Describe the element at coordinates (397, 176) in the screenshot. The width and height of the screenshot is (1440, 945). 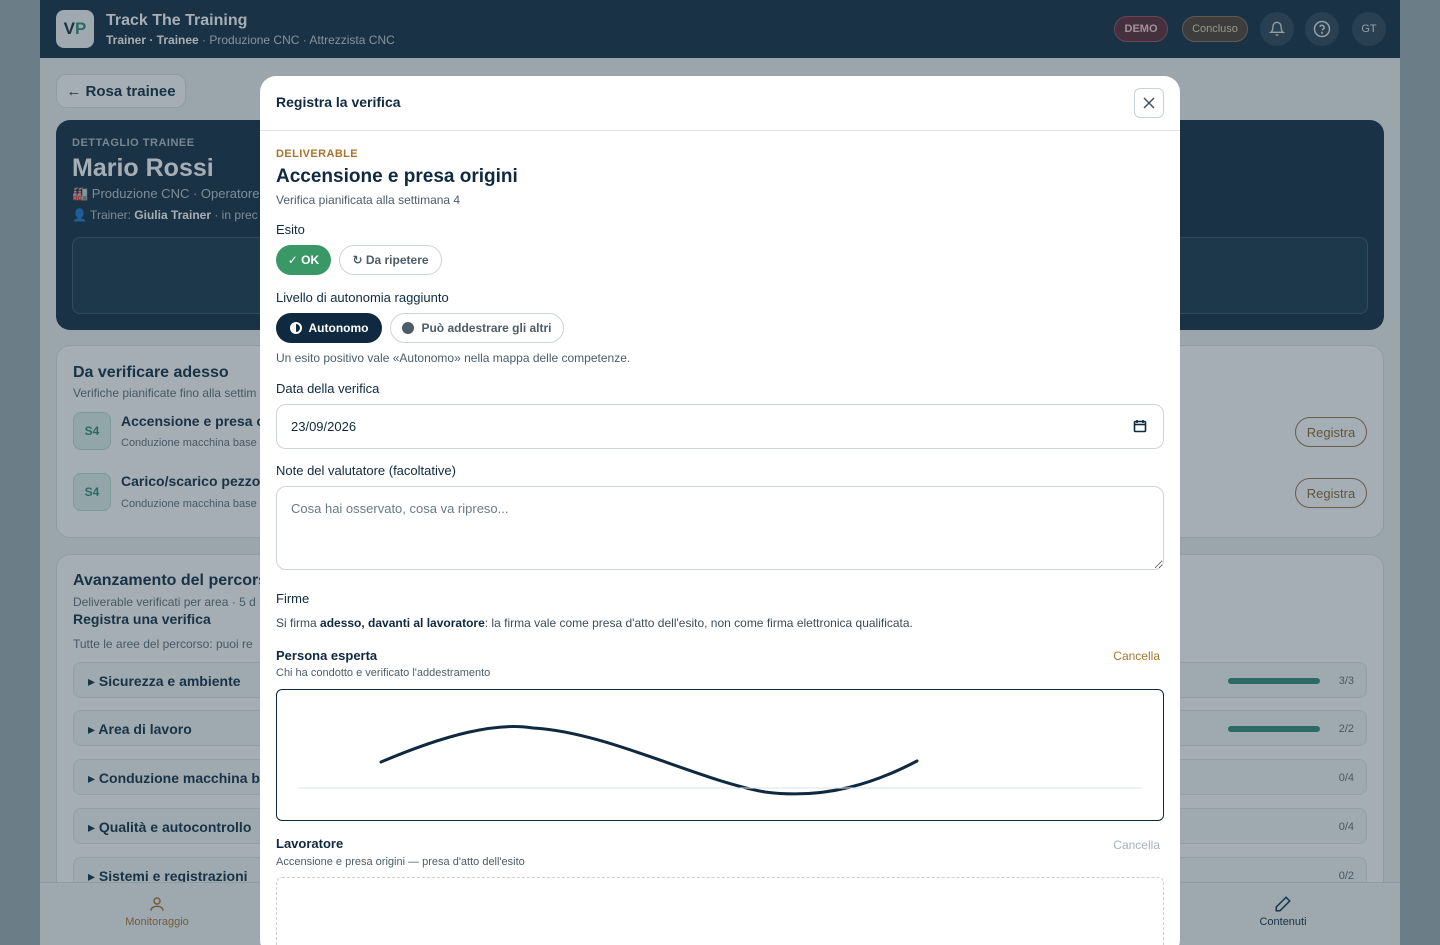
I see `deliverable-title: Accensione e presa origini` at that location.